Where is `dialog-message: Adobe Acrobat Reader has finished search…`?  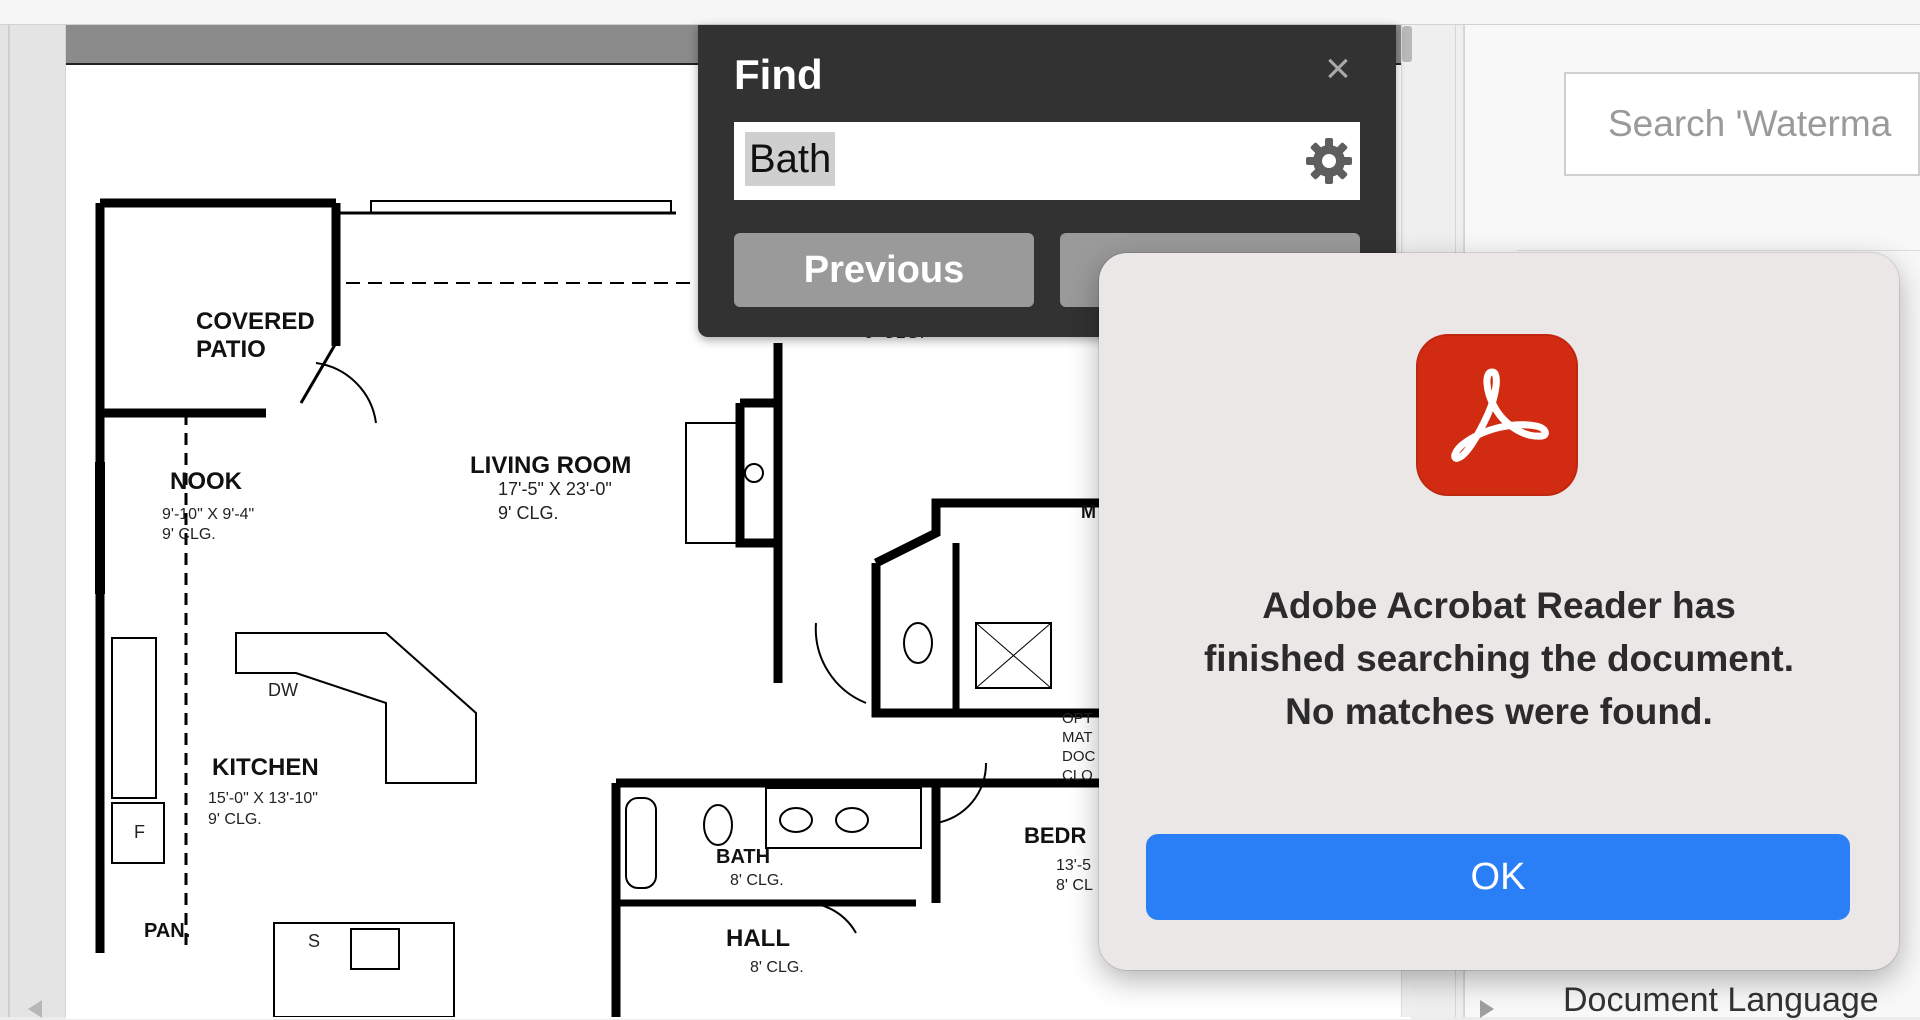 dialog-message: Adobe Acrobat Reader has finished search… is located at coordinates (1499, 658).